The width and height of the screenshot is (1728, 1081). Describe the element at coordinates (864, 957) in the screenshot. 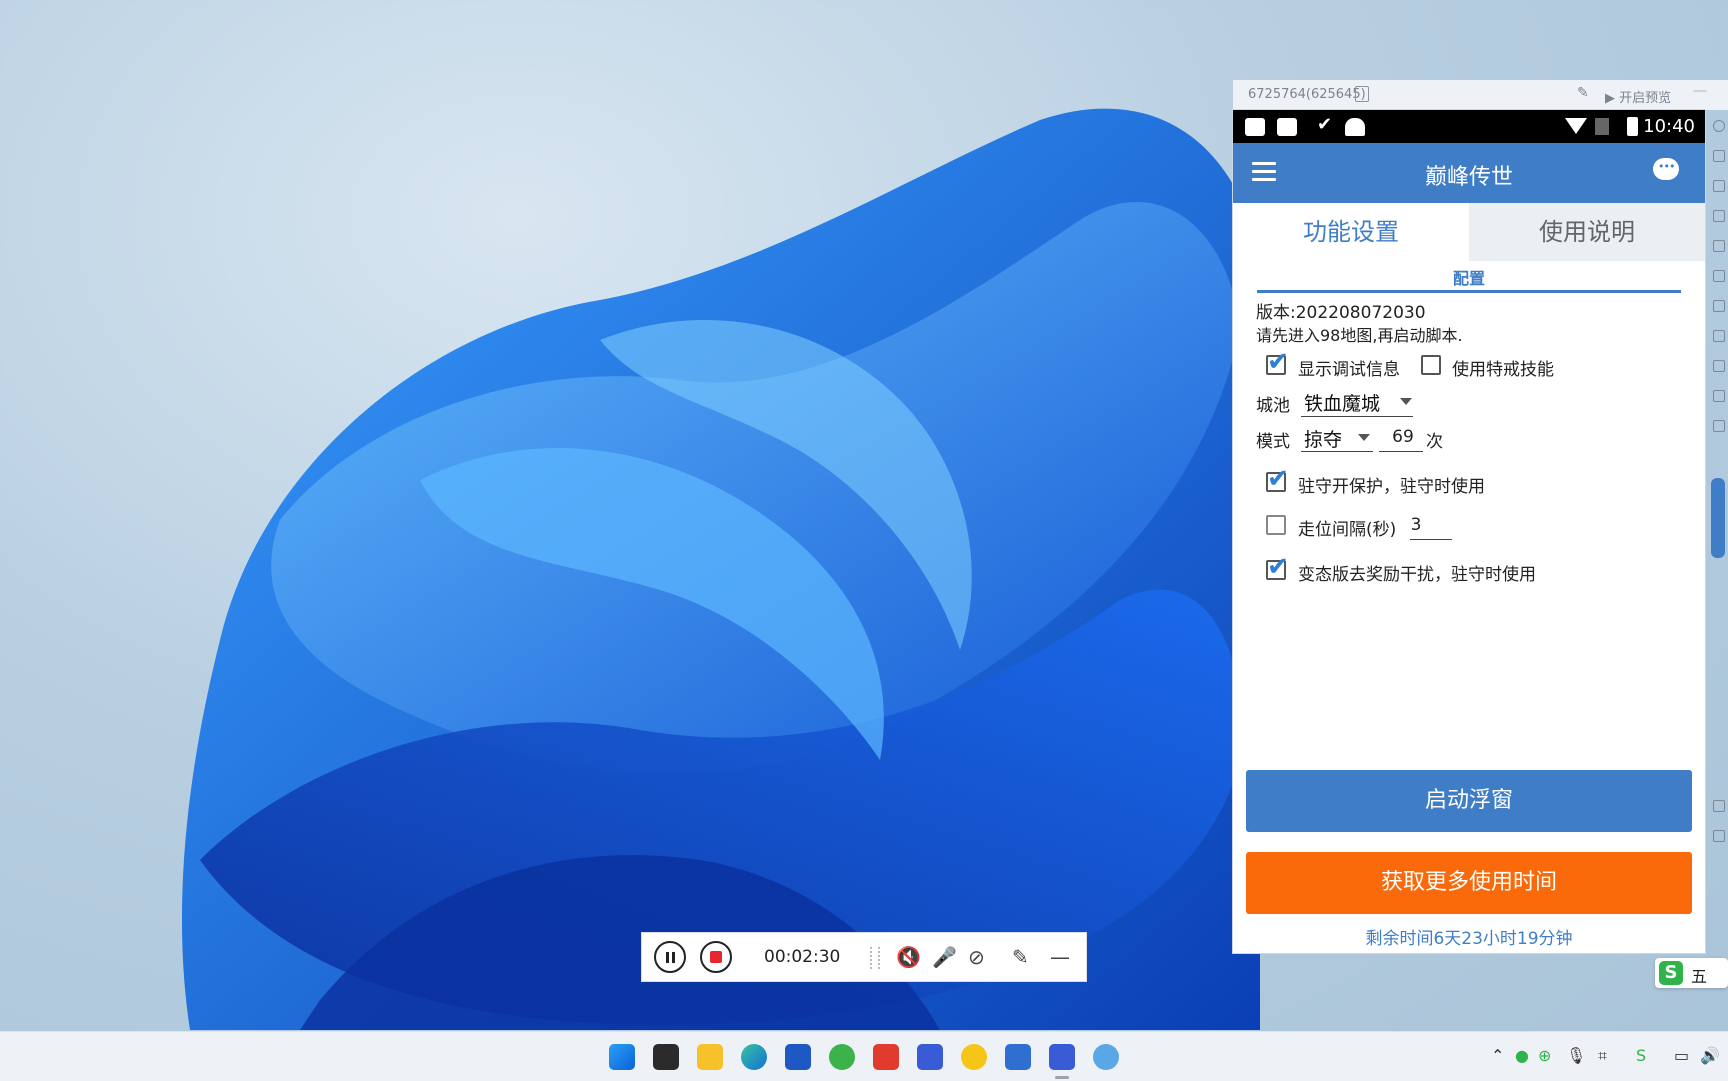

I see `screen-recorder-toolbar: 00:02:30 🔇 🎤 ⊘ ✎ —` at that location.